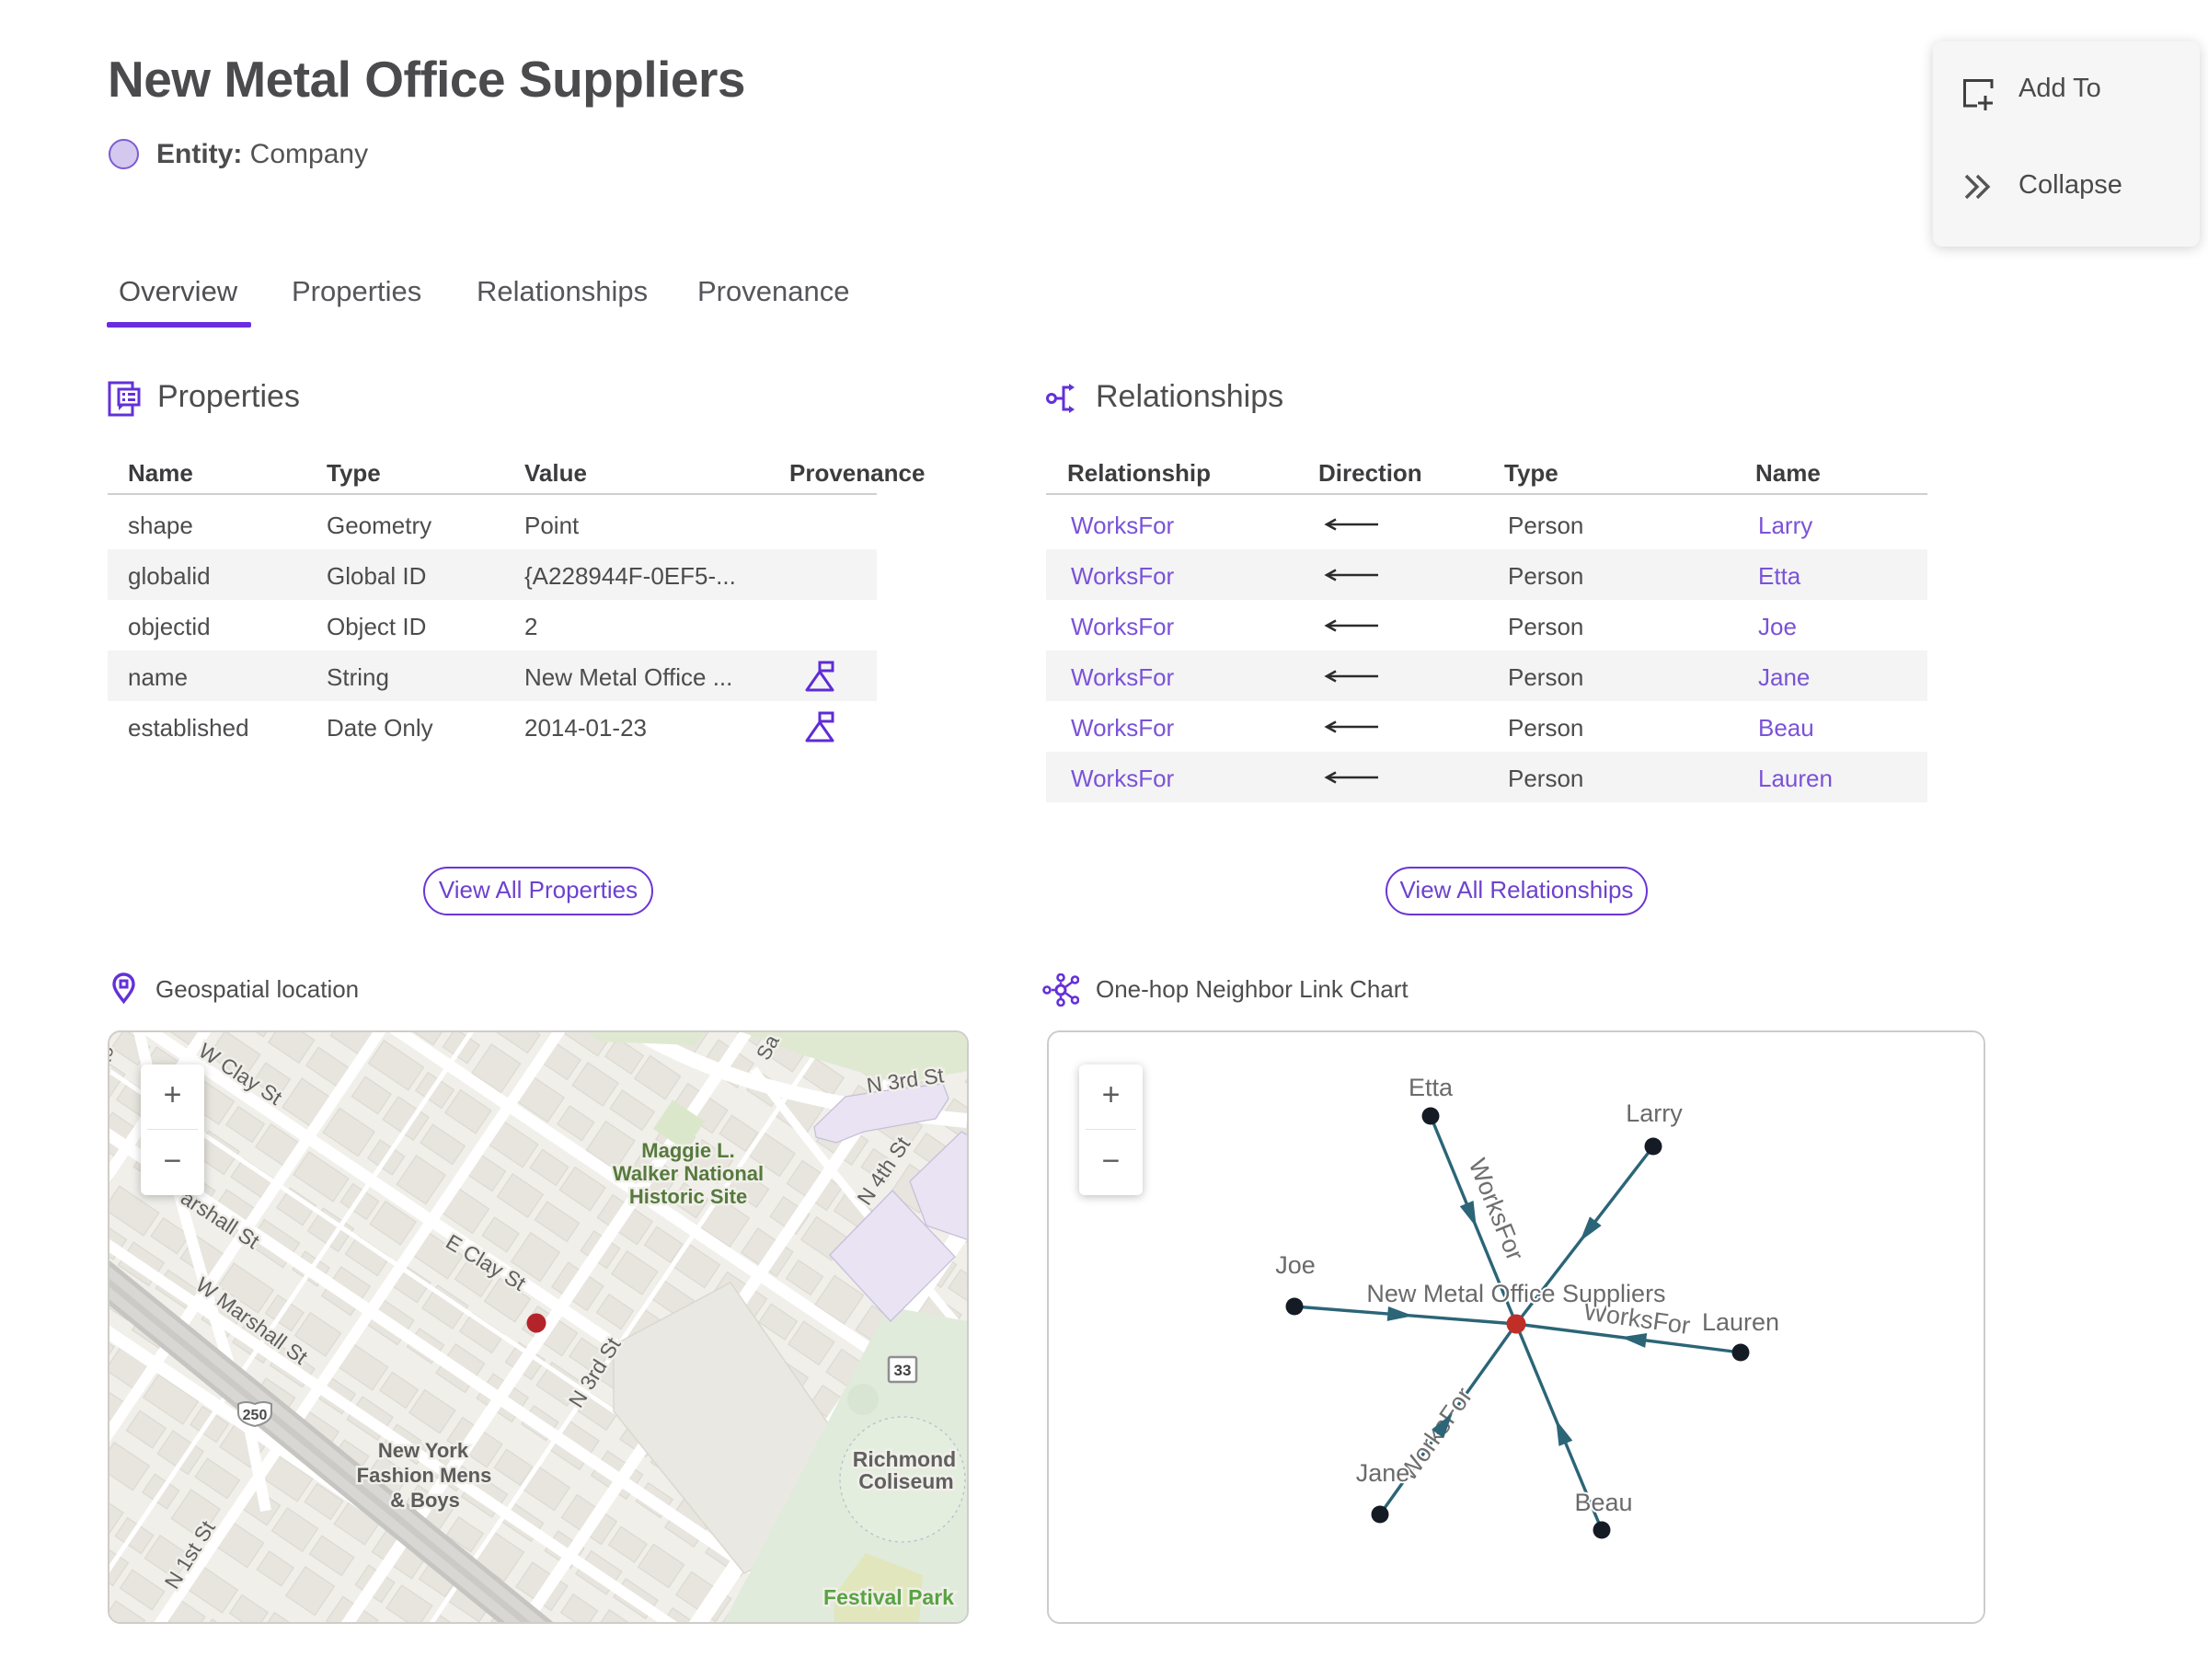  I want to click on svg-text: Larry, so click(1654, 1113).